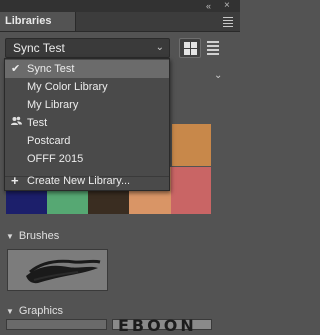  Describe the element at coordinates (227, 5) in the screenshot. I see `close-panel-icon: ×` at that location.